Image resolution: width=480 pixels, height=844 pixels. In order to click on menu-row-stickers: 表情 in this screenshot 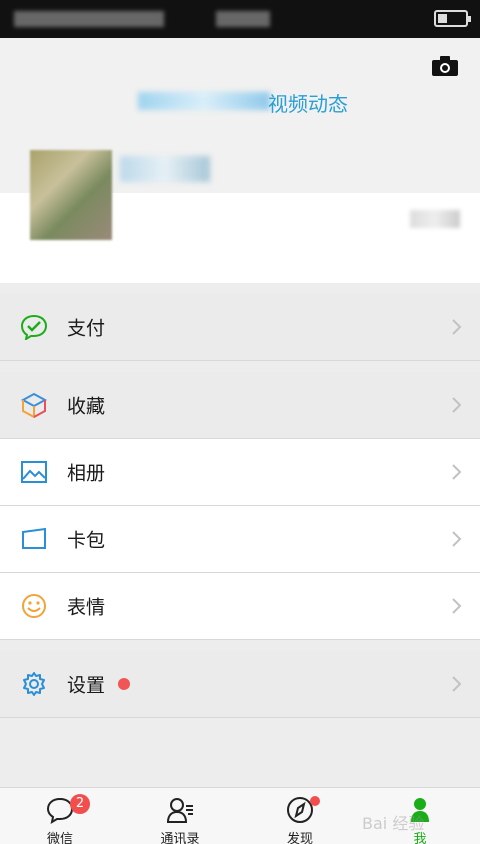, I will do `click(240, 606)`.